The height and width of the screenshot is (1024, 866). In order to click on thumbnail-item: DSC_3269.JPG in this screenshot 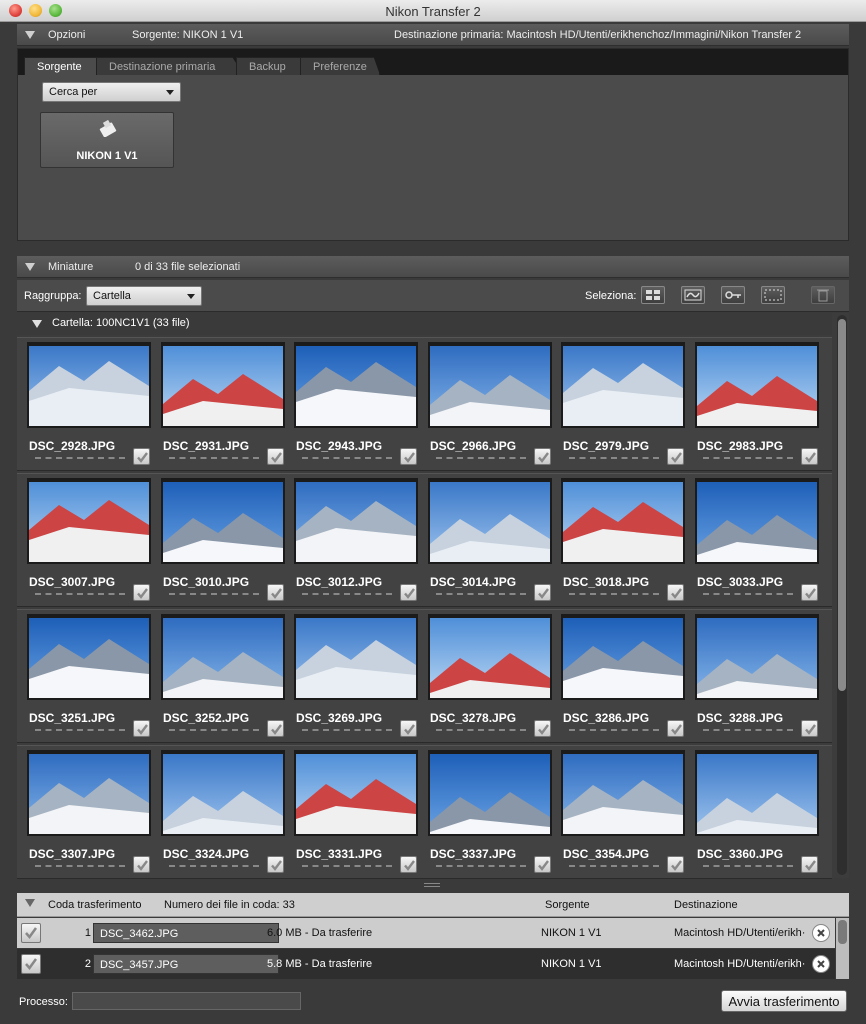, I will do `click(355, 677)`.